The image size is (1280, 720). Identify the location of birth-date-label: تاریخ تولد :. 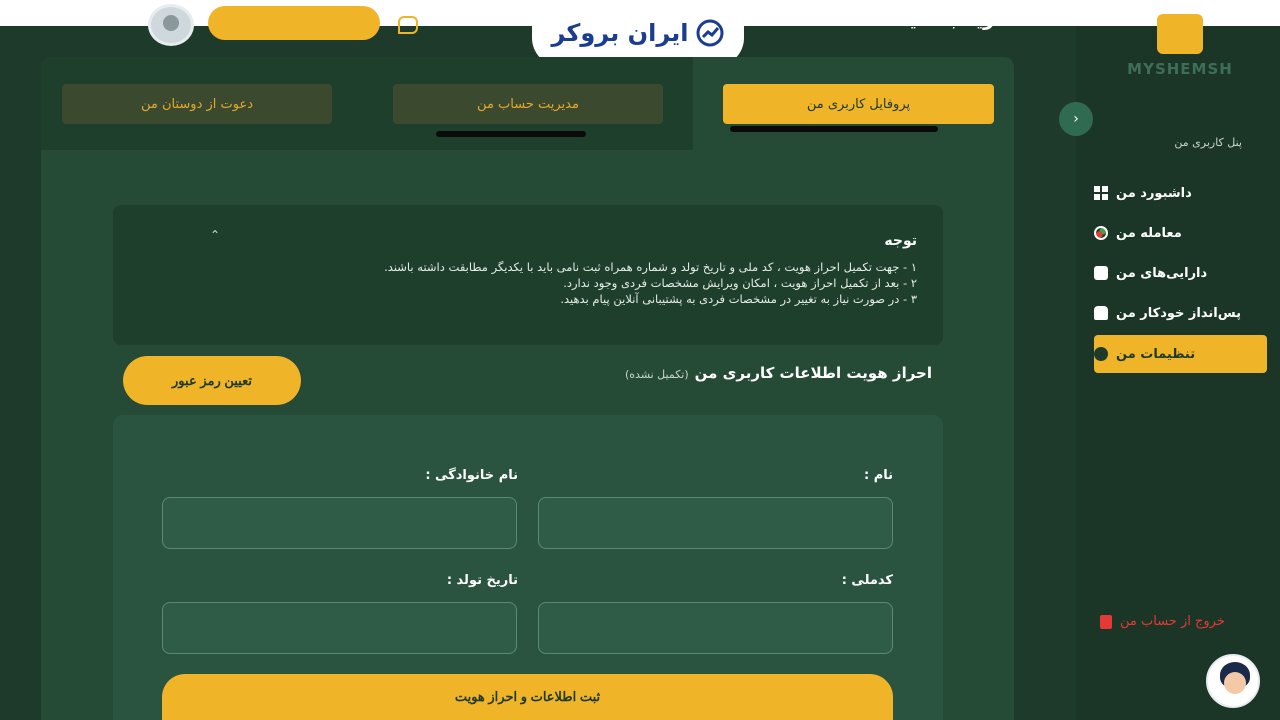
(482, 580).